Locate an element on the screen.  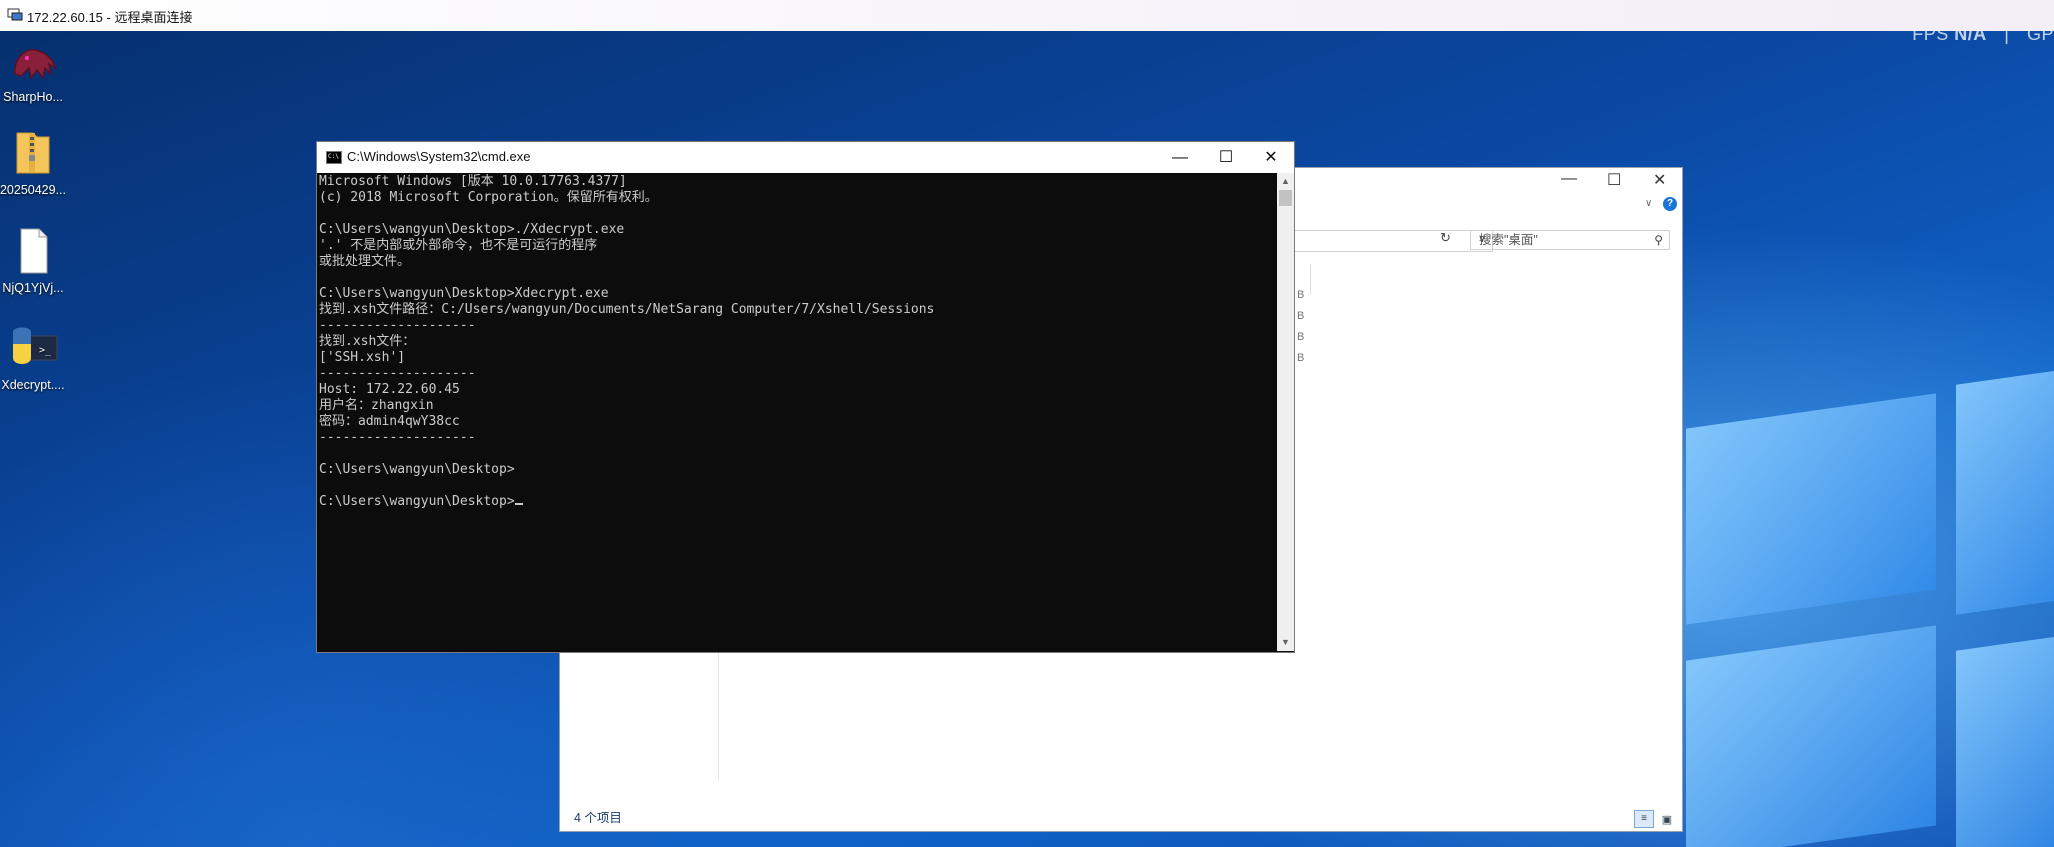
explorer-minimize-button: — is located at coordinates (1569, 179).